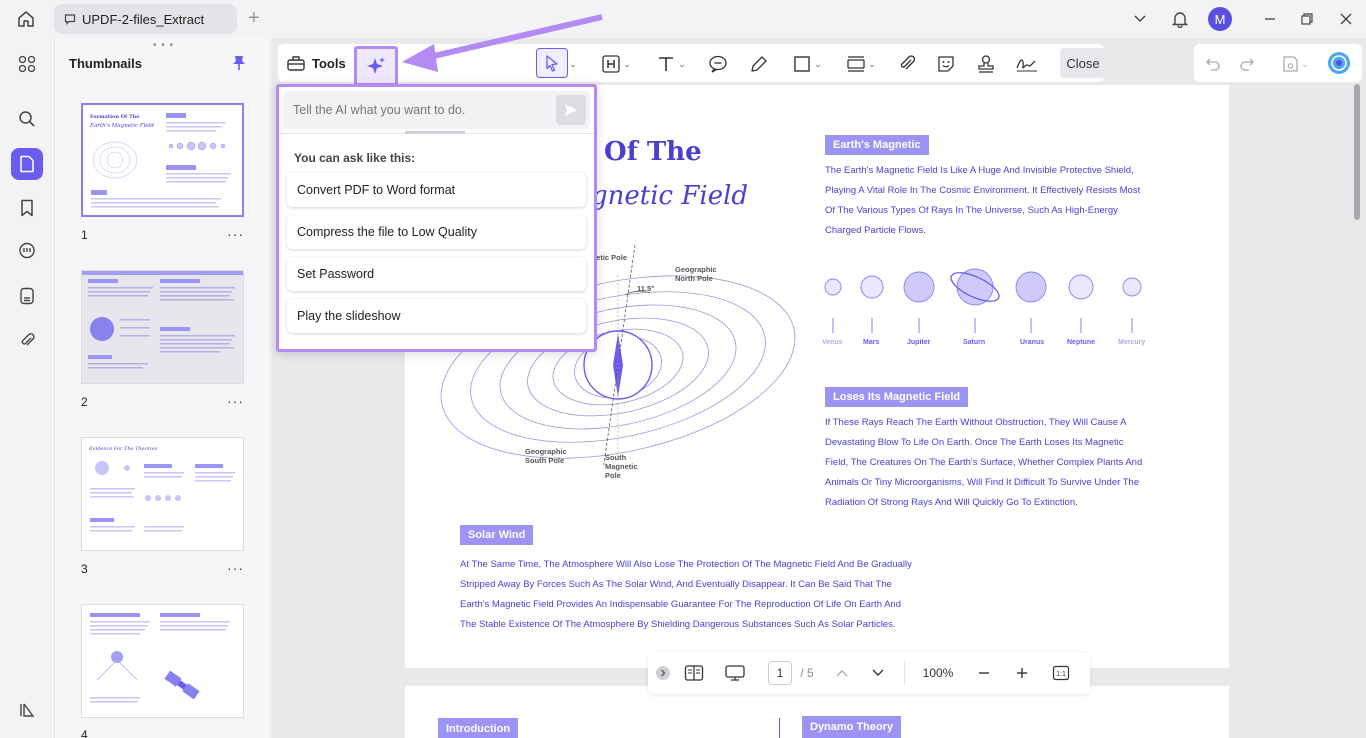 Image resolution: width=1366 pixels, height=738 pixels. I want to click on section-label-dynamo: Dynamo Theory, so click(852, 727).